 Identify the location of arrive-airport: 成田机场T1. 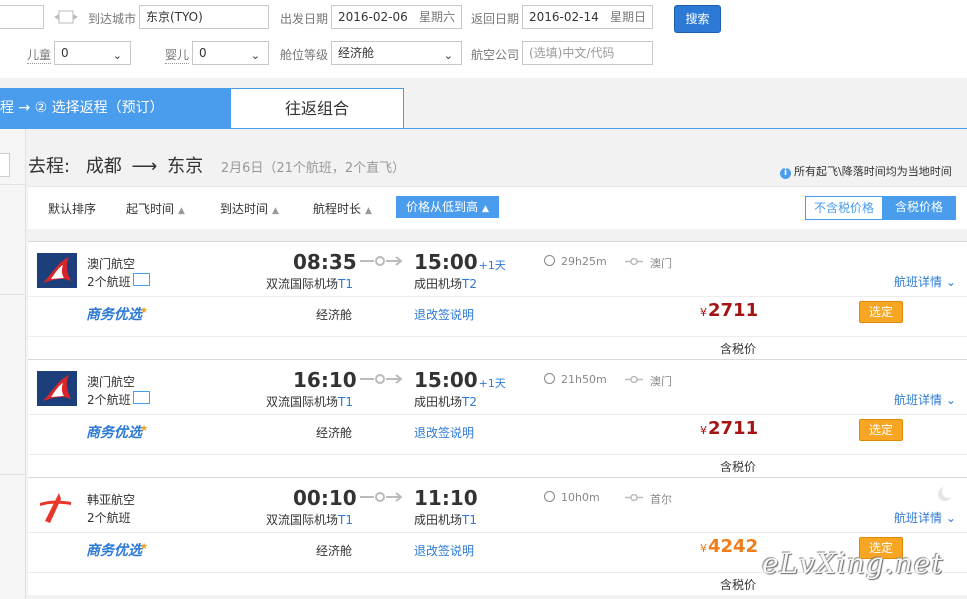
(445, 519).